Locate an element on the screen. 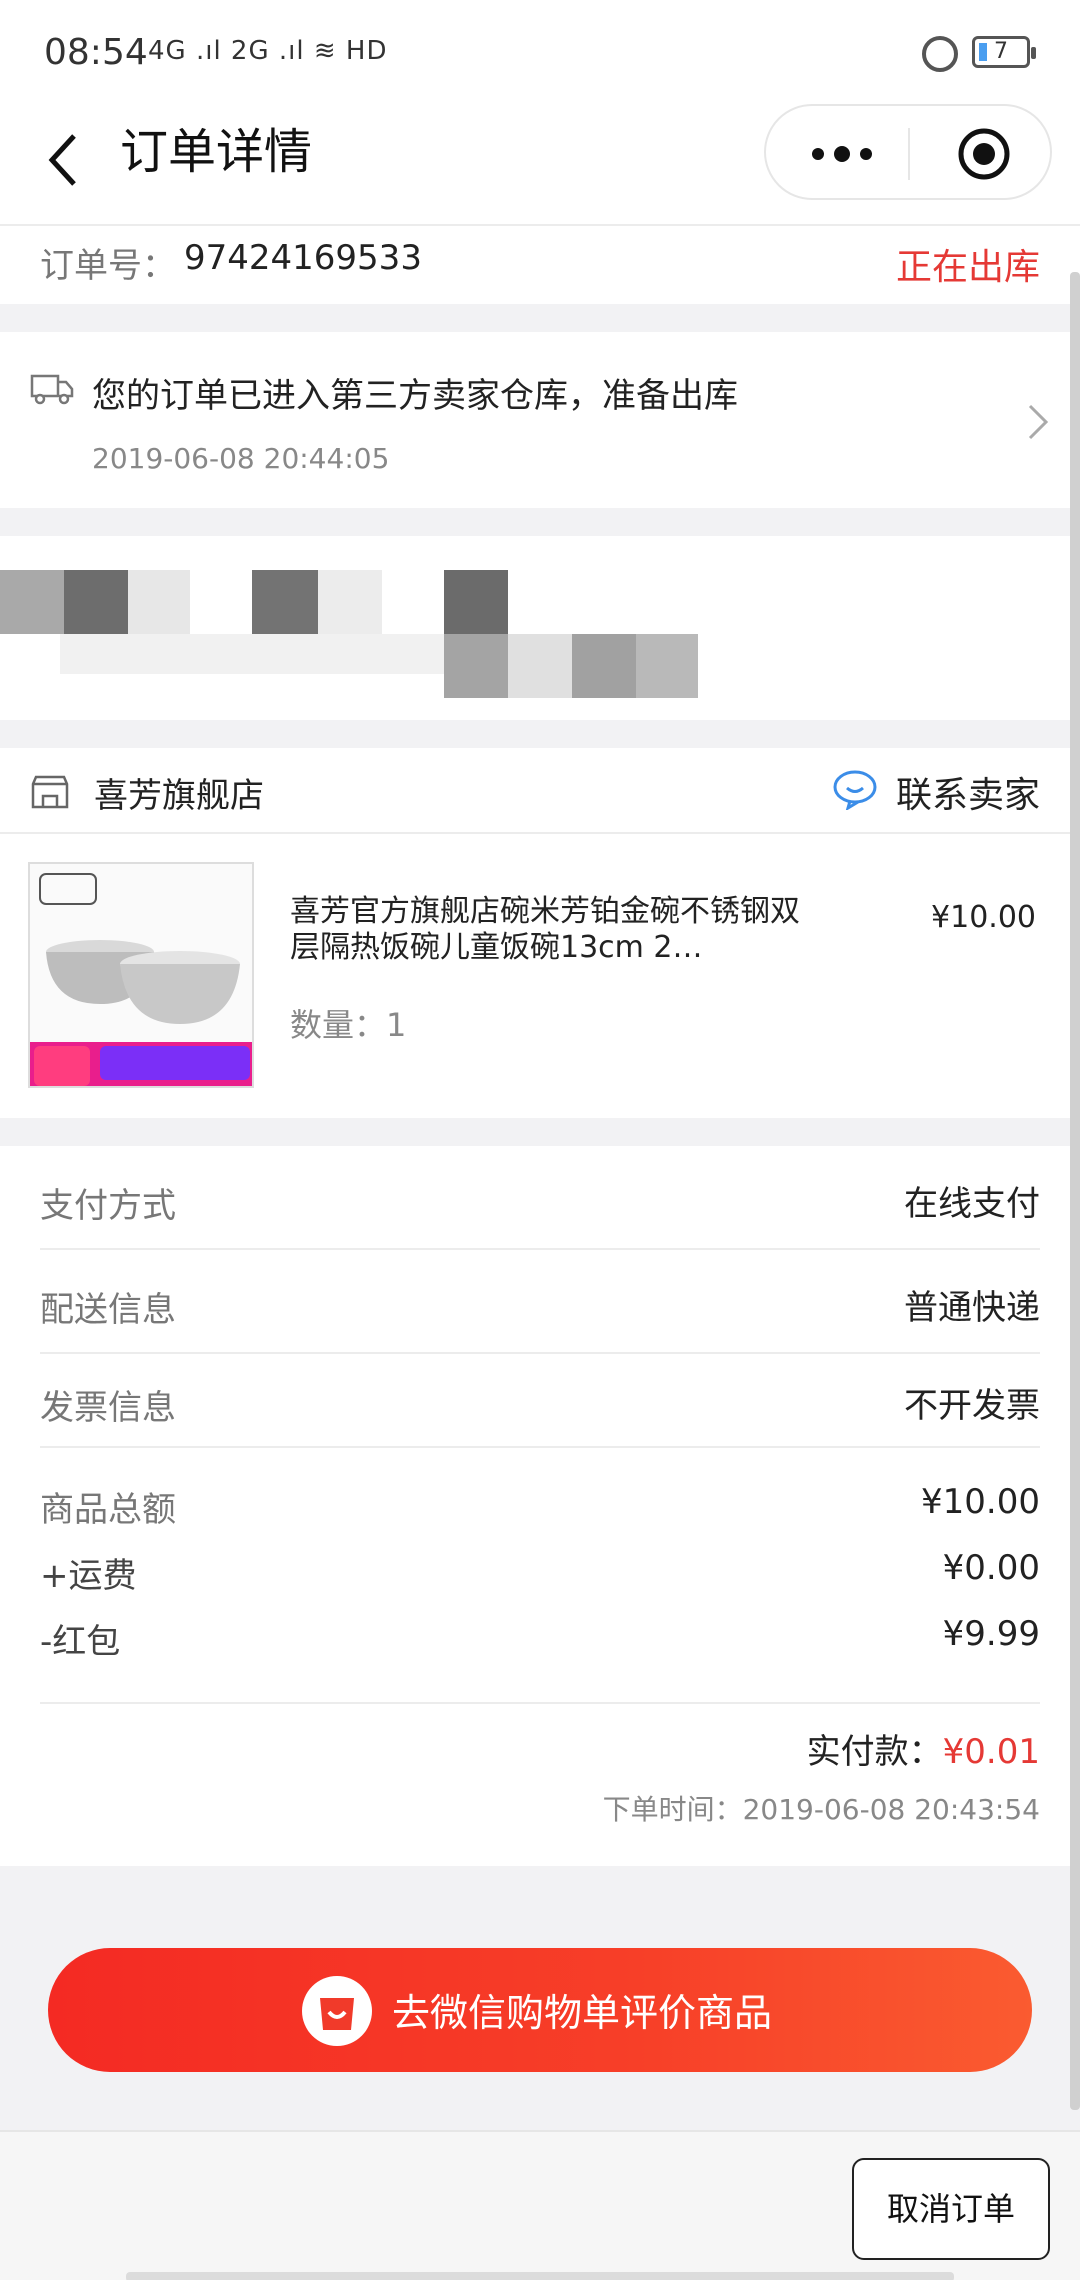  order-status: 正在出库 is located at coordinates (967, 267).